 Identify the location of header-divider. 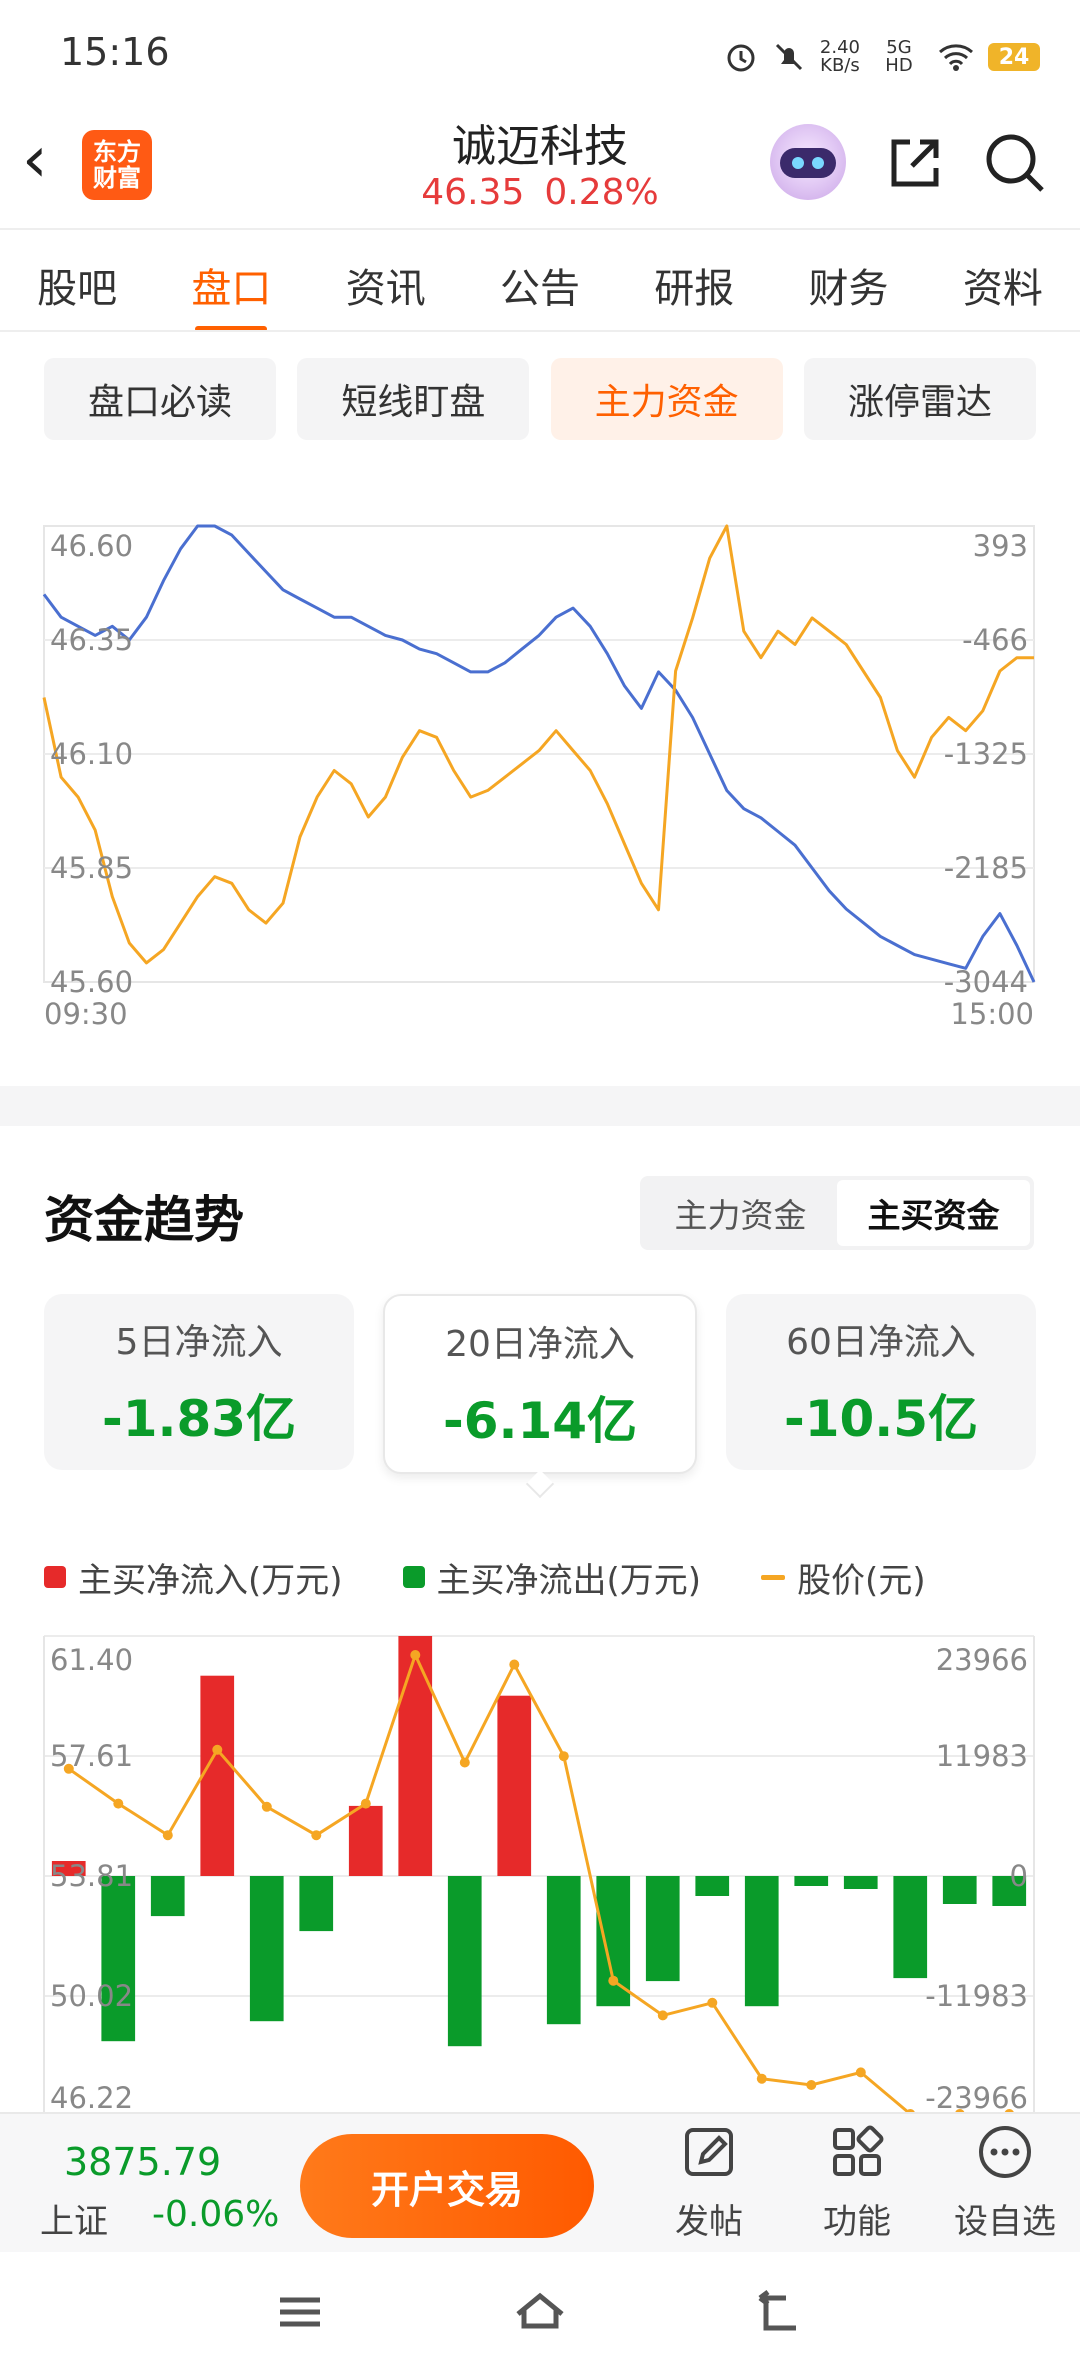
(540, 229).